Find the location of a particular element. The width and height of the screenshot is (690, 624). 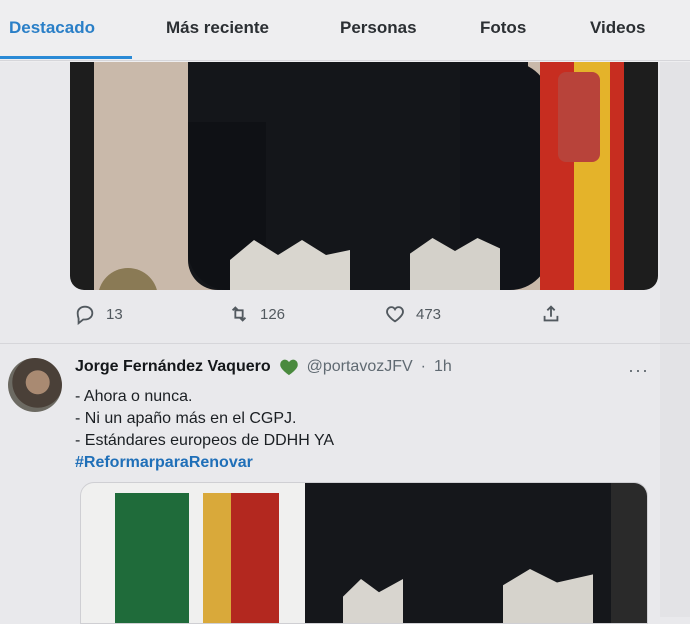

like-count: 473 is located at coordinates (429, 314).